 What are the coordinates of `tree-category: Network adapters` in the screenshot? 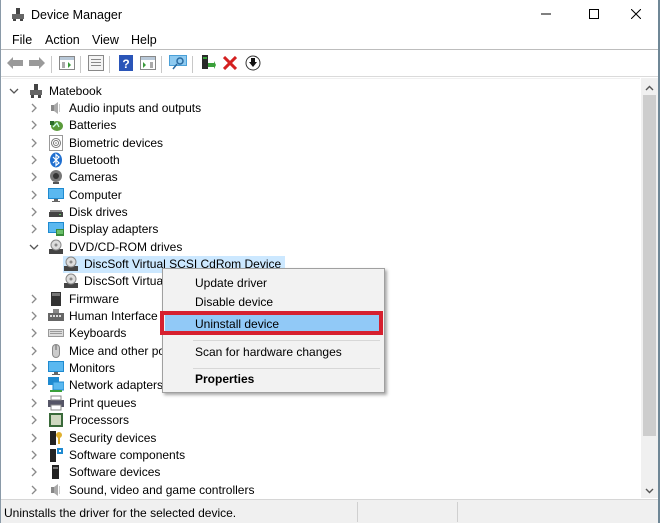 It's located at (95, 385).